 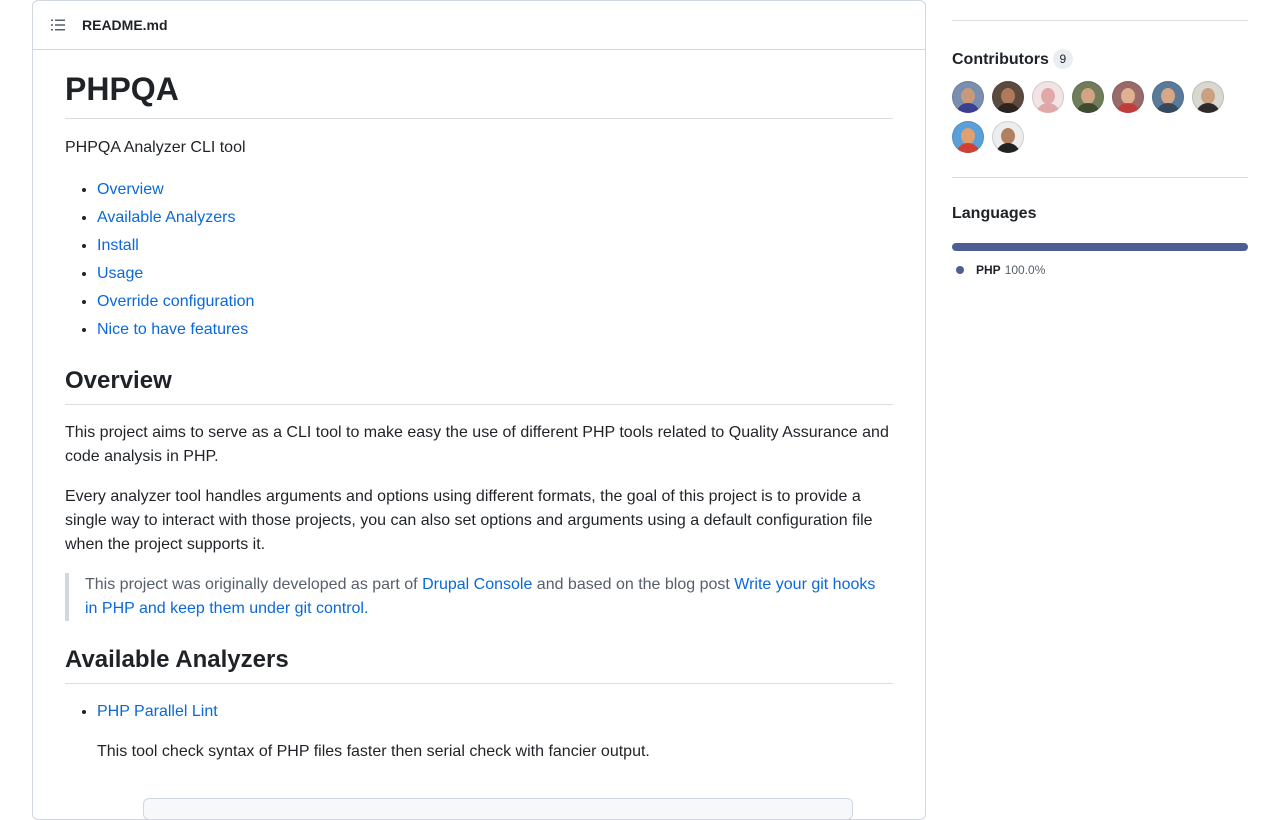 What do you see at coordinates (477, 584) in the screenshot?
I see `drupal-console-link: Drupal Console` at bounding box center [477, 584].